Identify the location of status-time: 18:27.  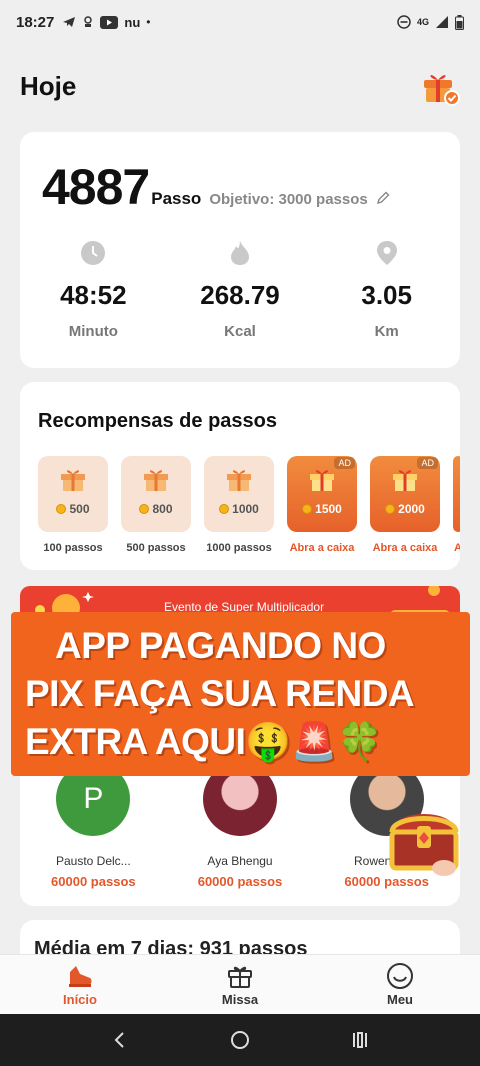
(35, 22).